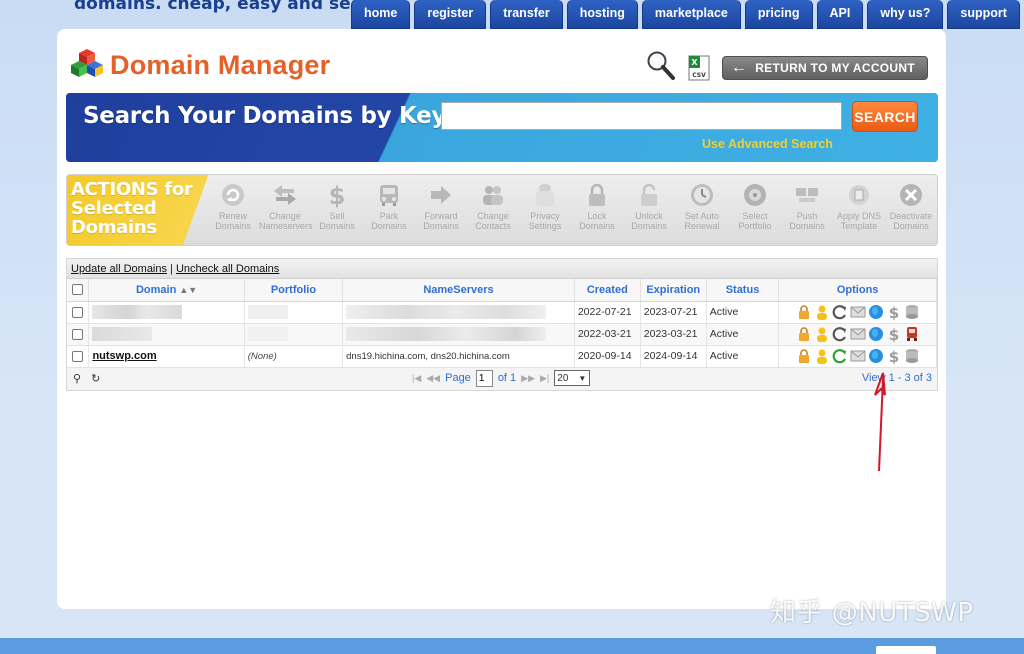 The height and width of the screenshot is (654, 1024). What do you see at coordinates (95, 378) in the screenshot?
I see `refresh-icon: ↻` at bounding box center [95, 378].